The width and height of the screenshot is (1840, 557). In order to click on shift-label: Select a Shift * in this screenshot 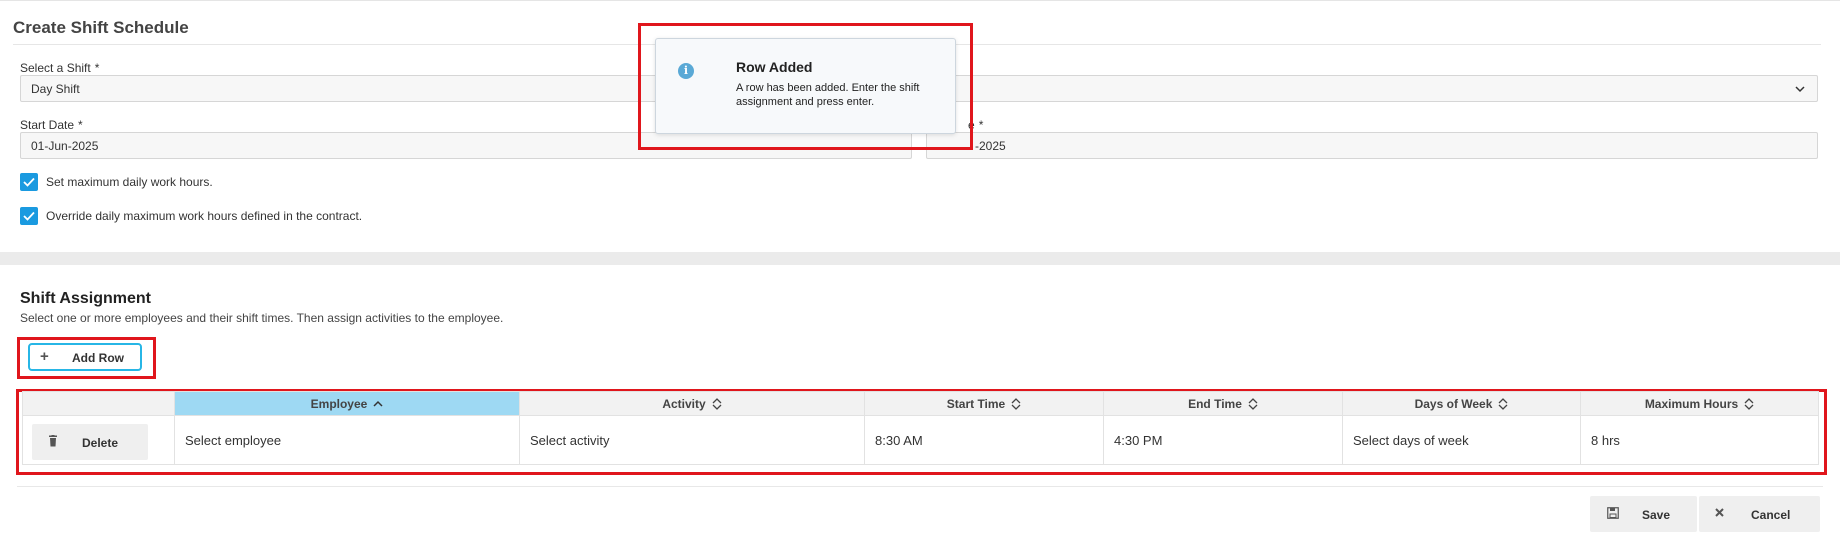, I will do `click(59, 68)`.